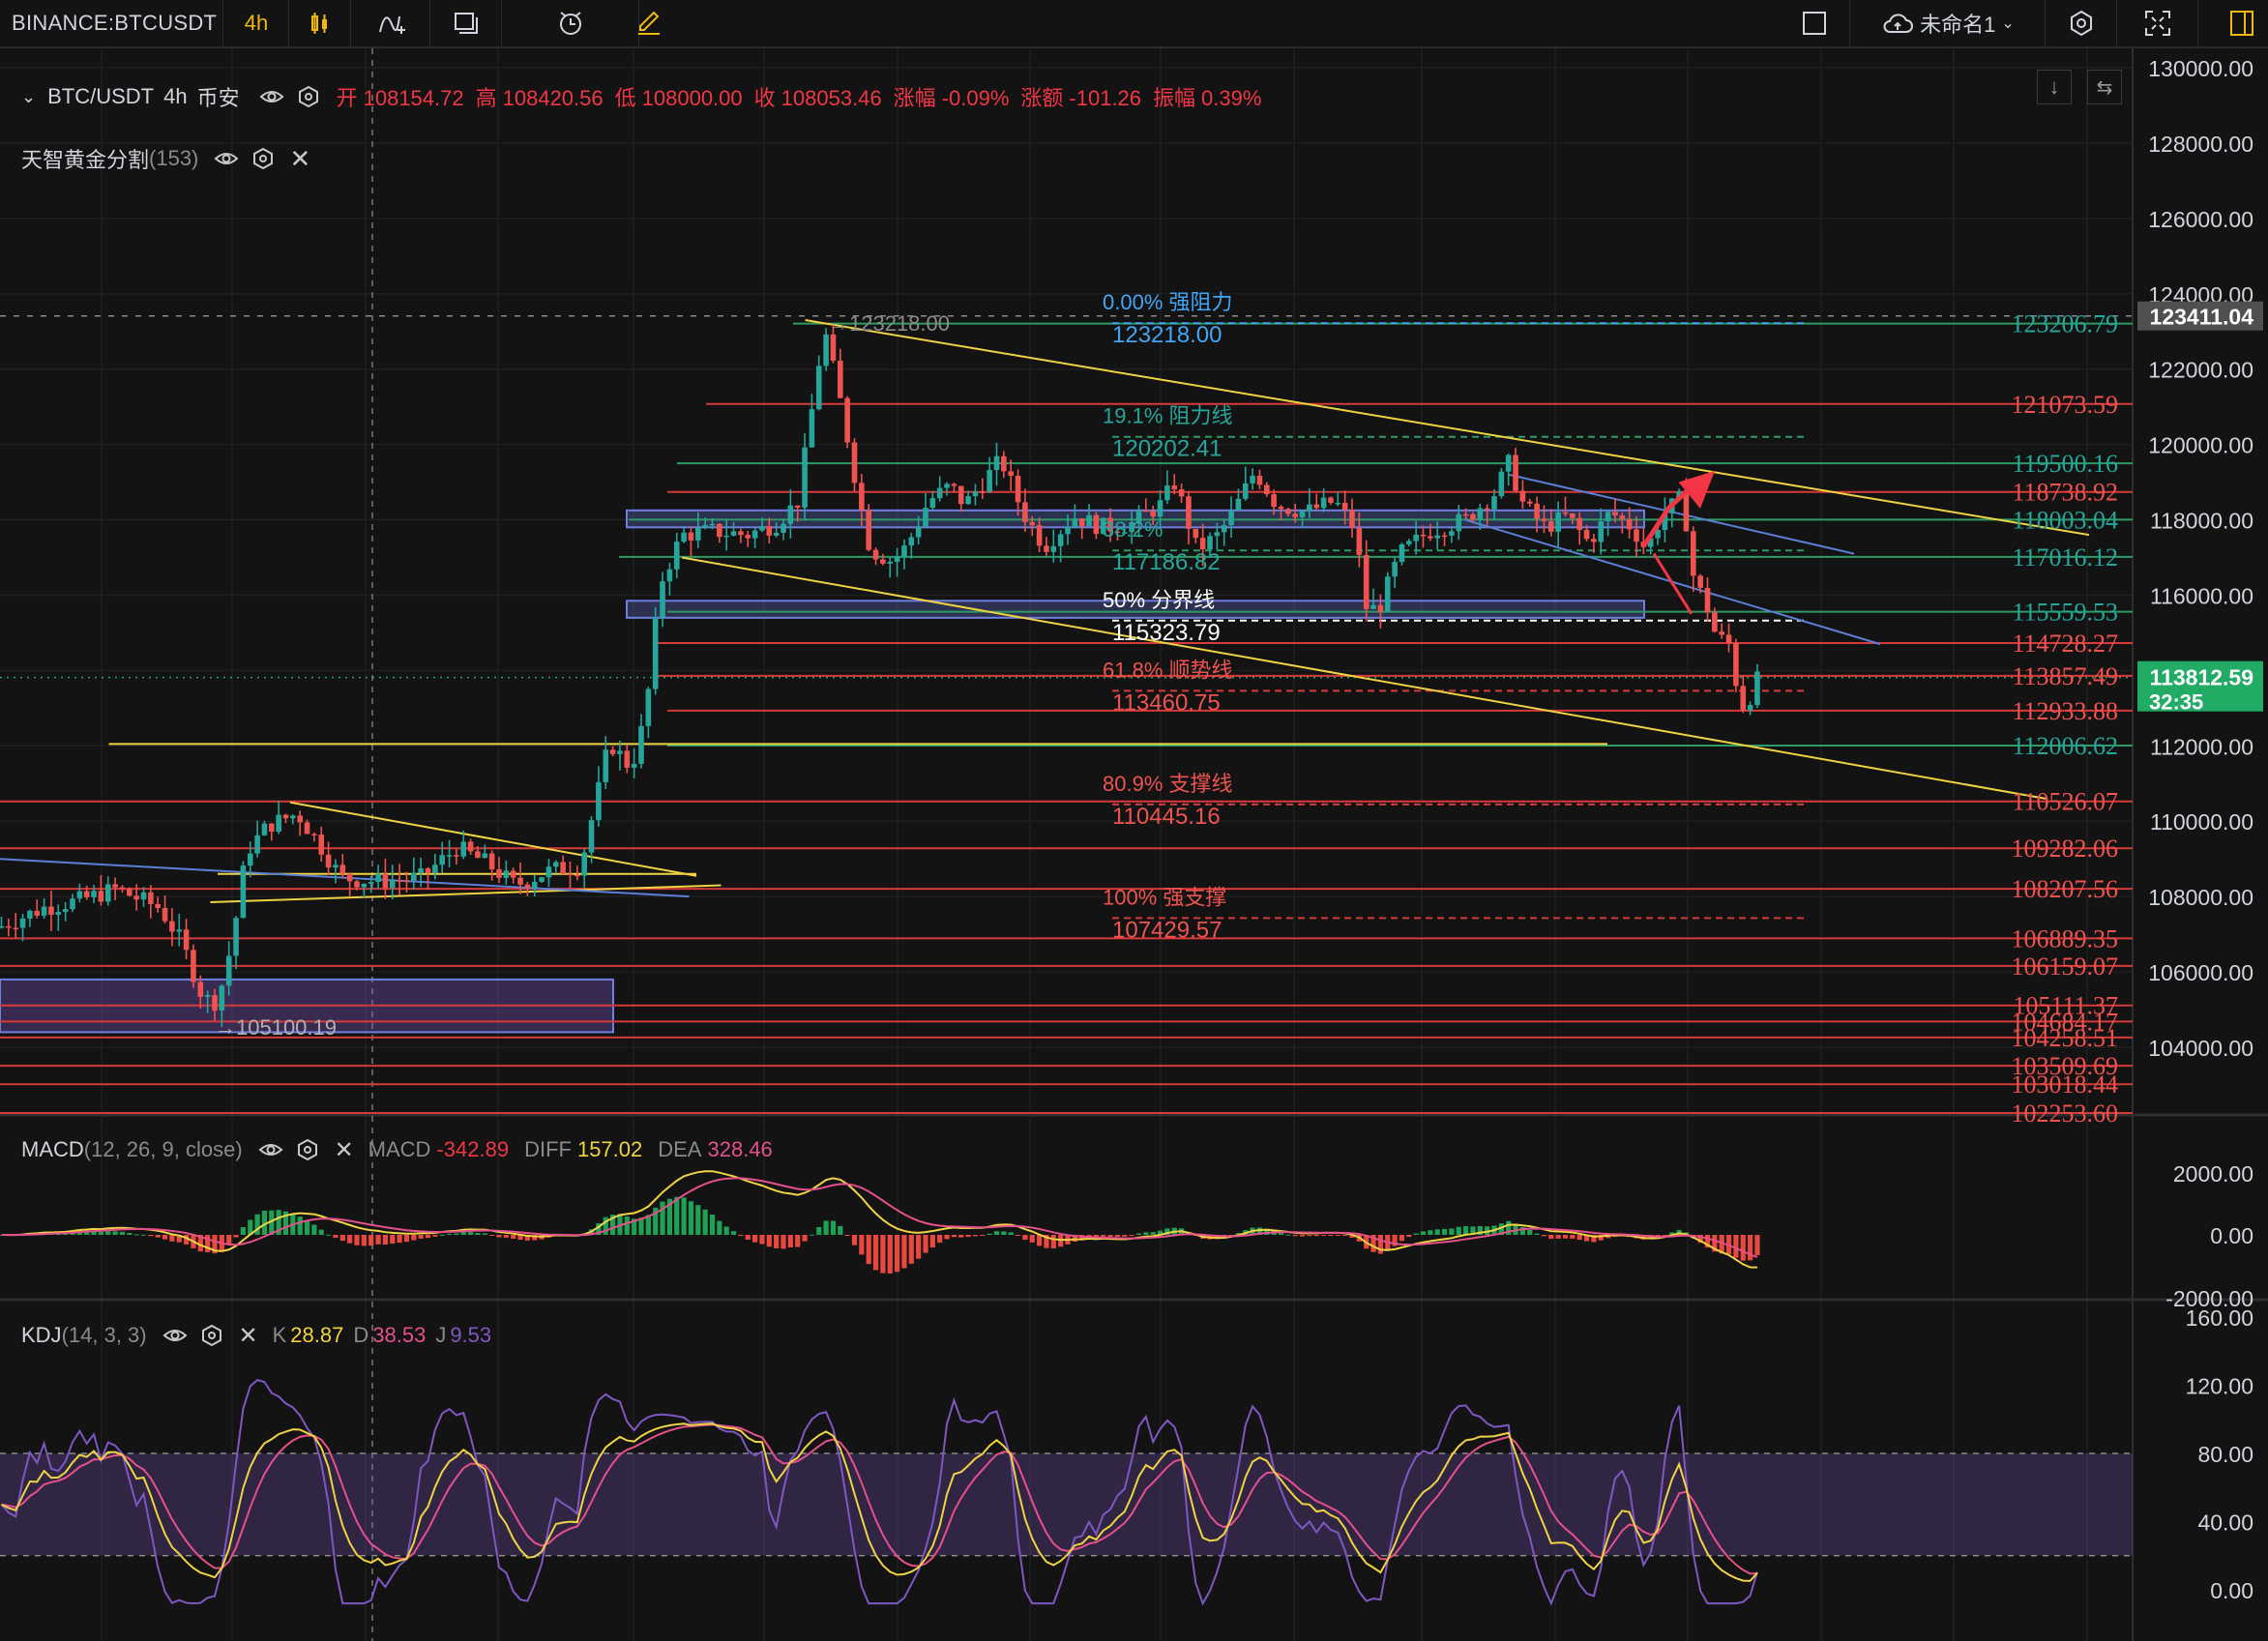 This screenshot has height=1641, width=2268. Describe the element at coordinates (28, 97) in the screenshot. I see `collapse-chevron-icon: ⌄` at that location.